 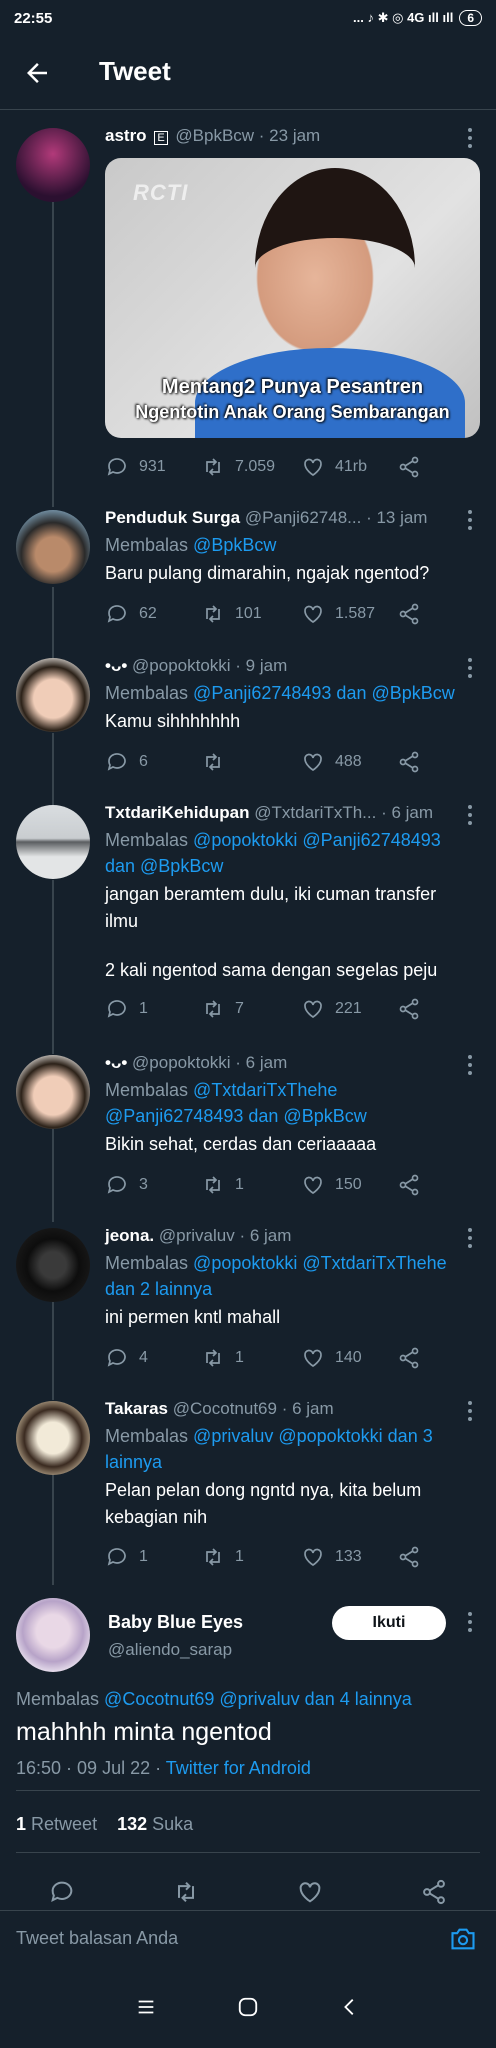 What do you see at coordinates (234, 545) in the screenshot?
I see `reply-mention: @BpkBcw` at bounding box center [234, 545].